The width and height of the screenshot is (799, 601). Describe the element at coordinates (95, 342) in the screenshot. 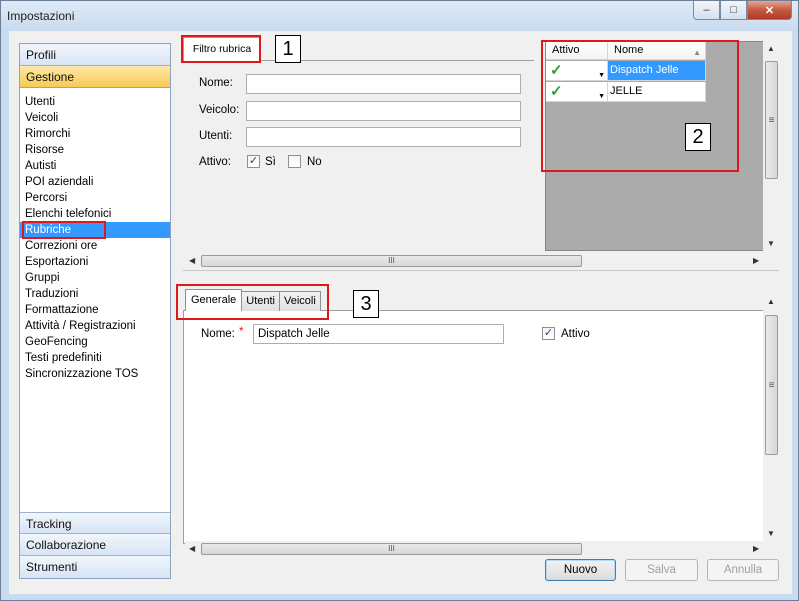

I see `sidebar-item-geofencing: GeoFencing` at that location.